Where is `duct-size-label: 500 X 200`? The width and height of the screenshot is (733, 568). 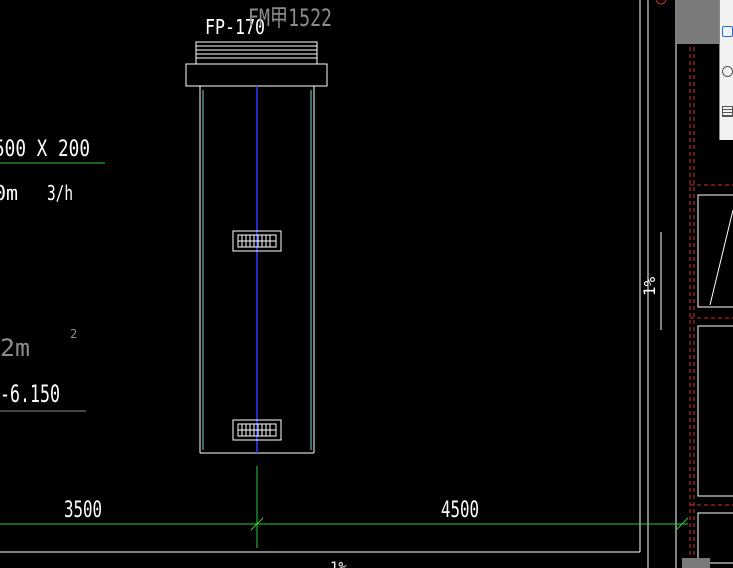
duct-size-label: 500 X 200 is located at coordinates (45, 149).